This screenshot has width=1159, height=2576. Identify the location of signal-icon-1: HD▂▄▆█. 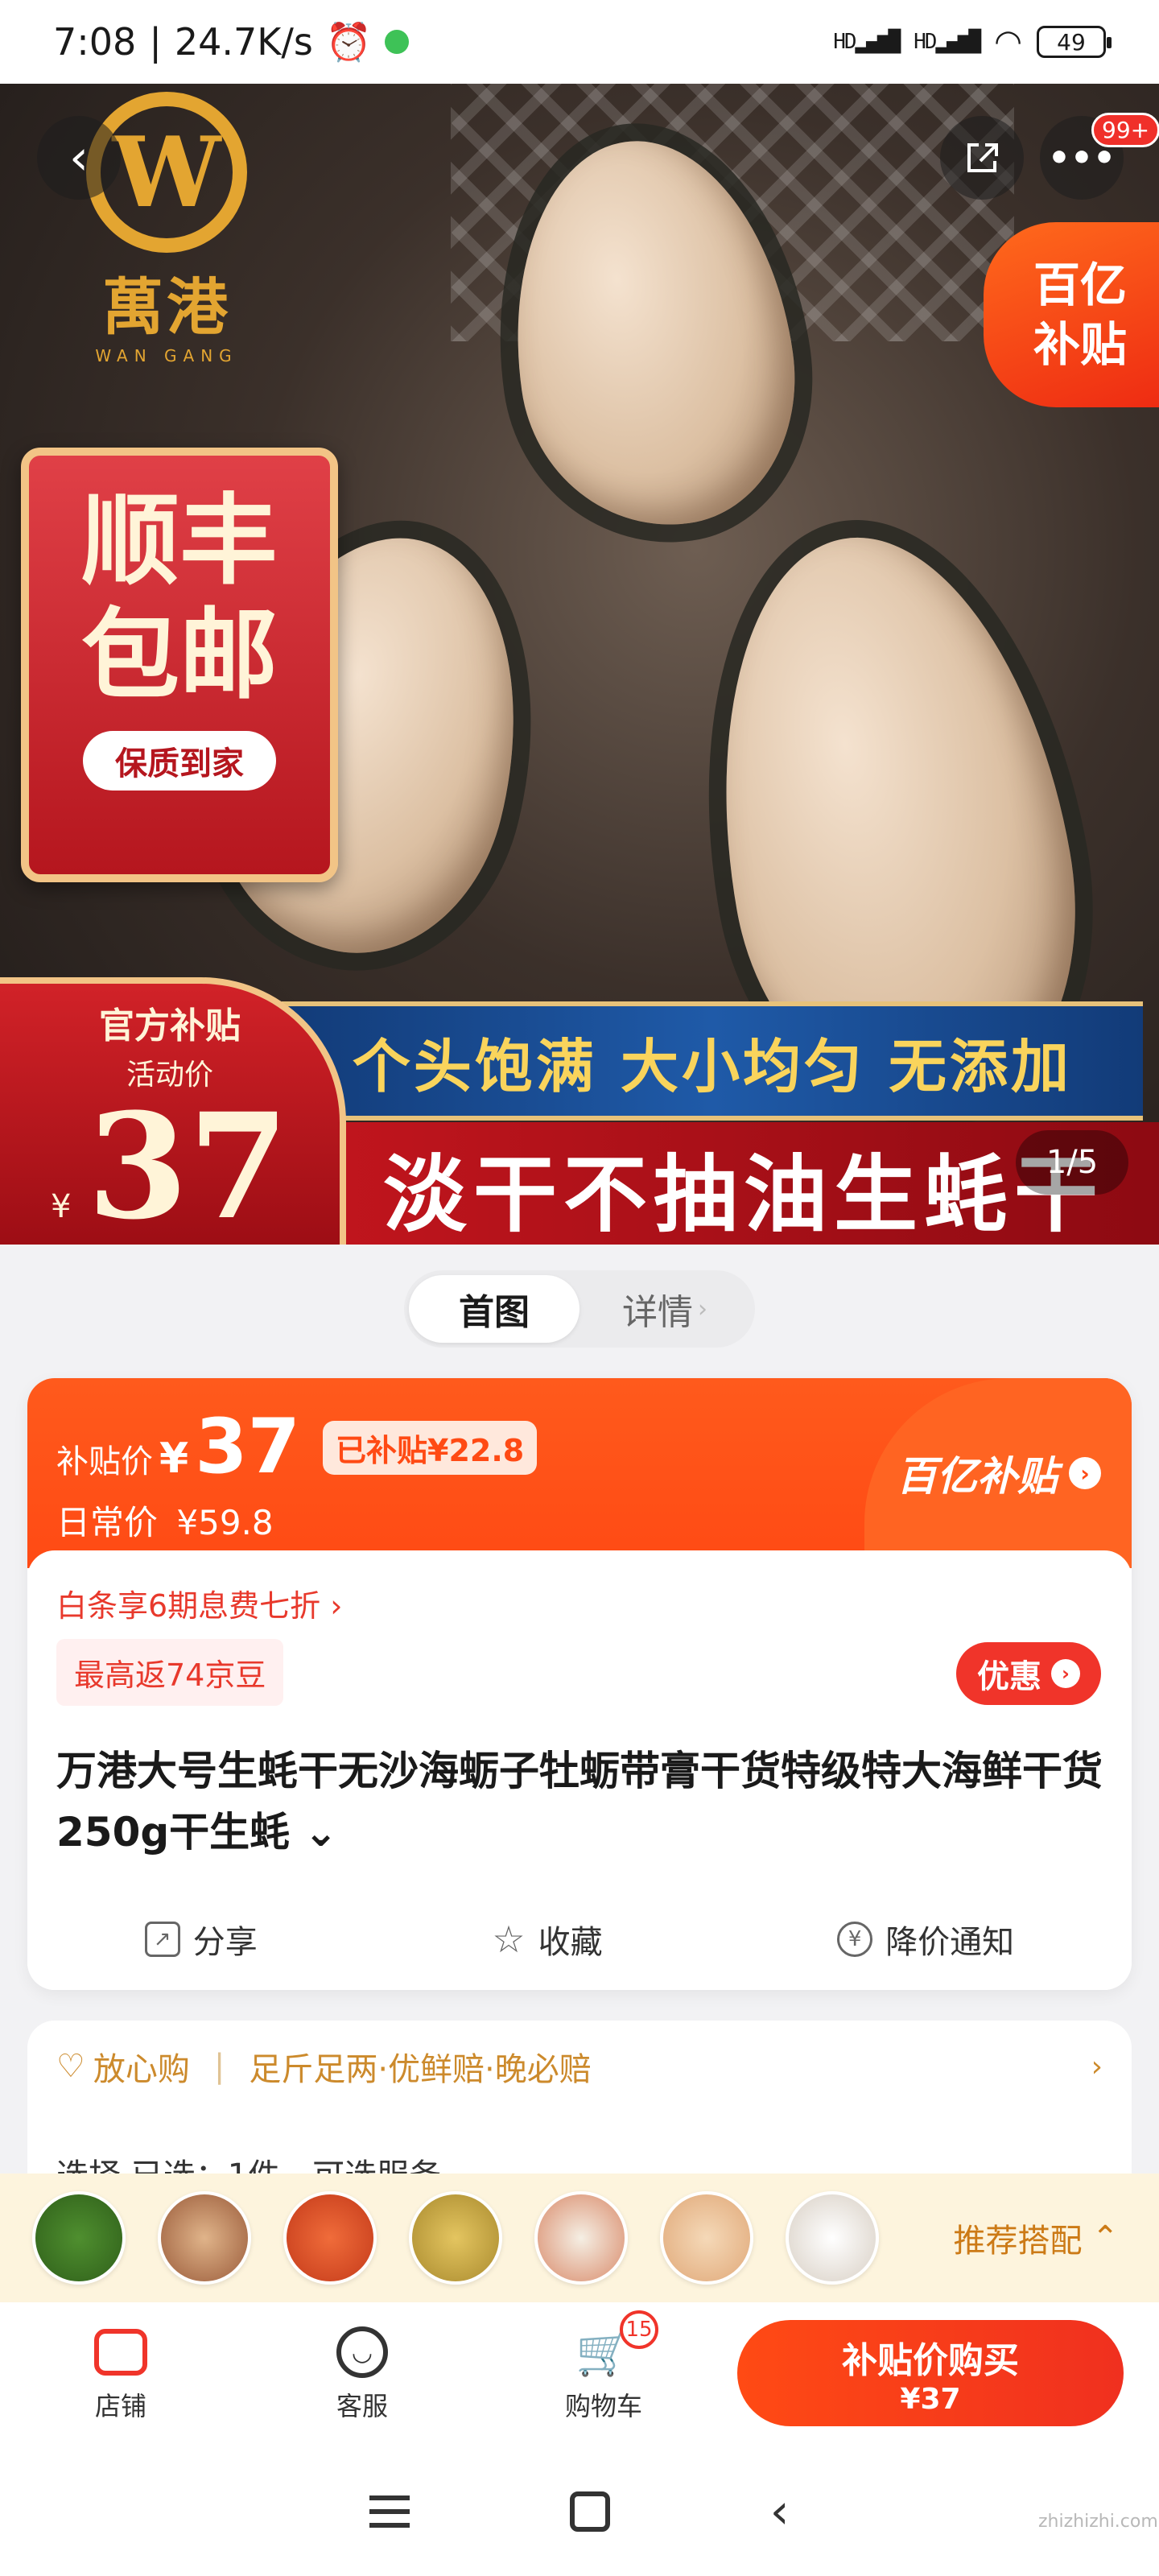
(867, 42).